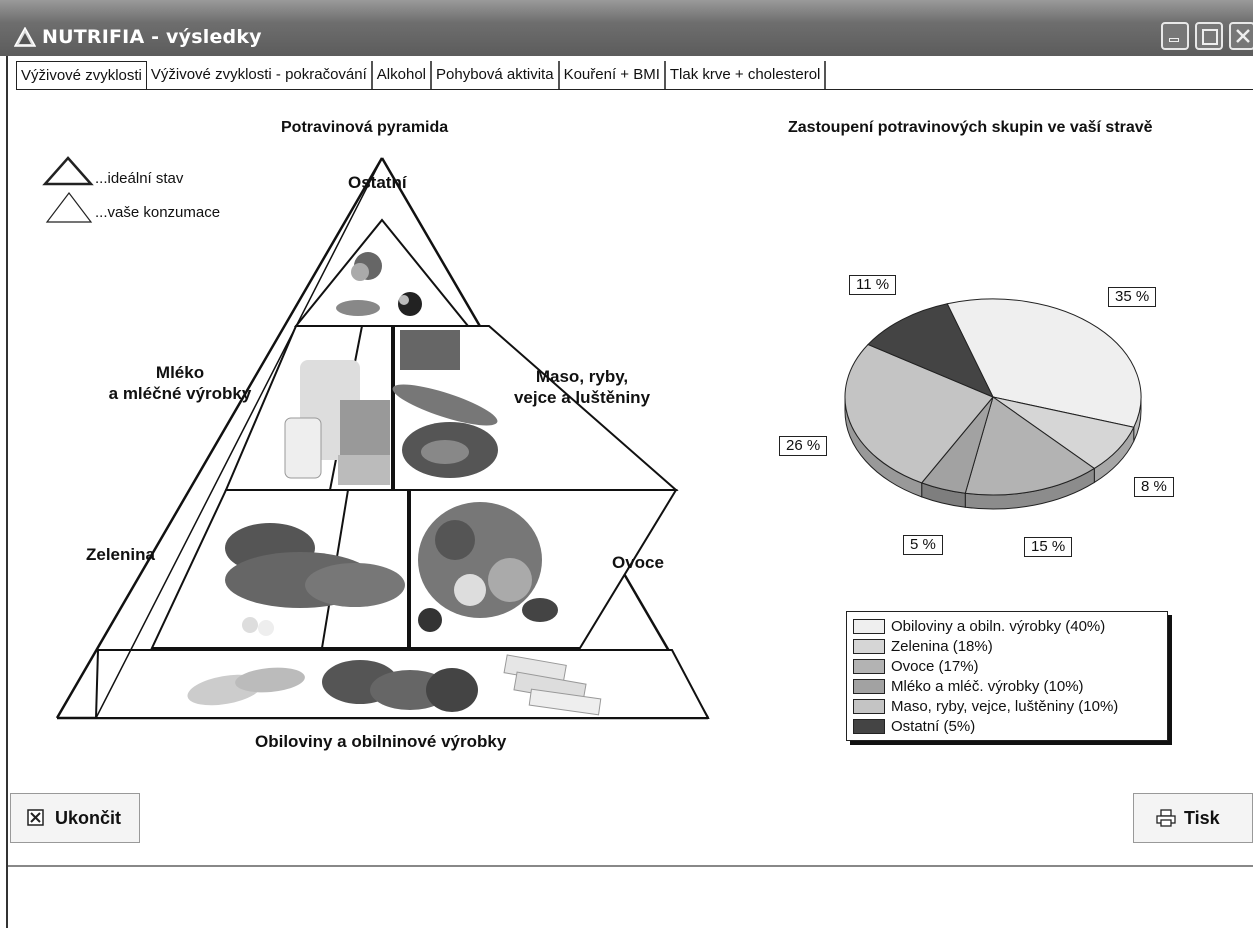  What do you see at coordinates (803, 446) in the screenshot?
I see `pie-data-label: 26 %` at bounding box center [803, 446].